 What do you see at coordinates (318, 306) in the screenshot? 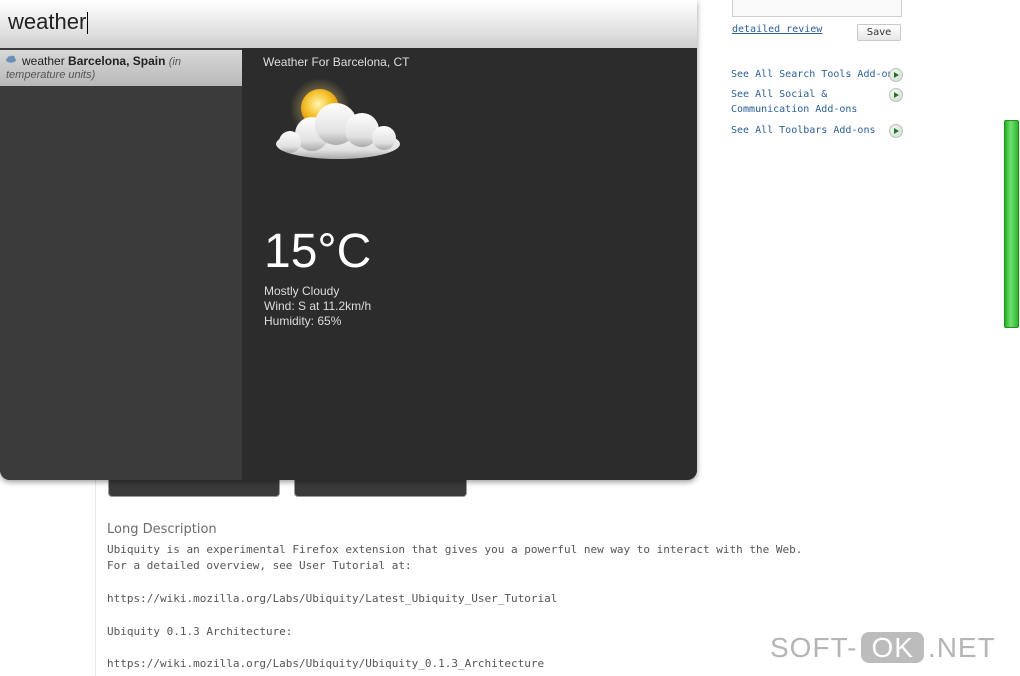
I see `wind-readout: Wind: S at 11.2km/h` at bounding box center [318, 306].